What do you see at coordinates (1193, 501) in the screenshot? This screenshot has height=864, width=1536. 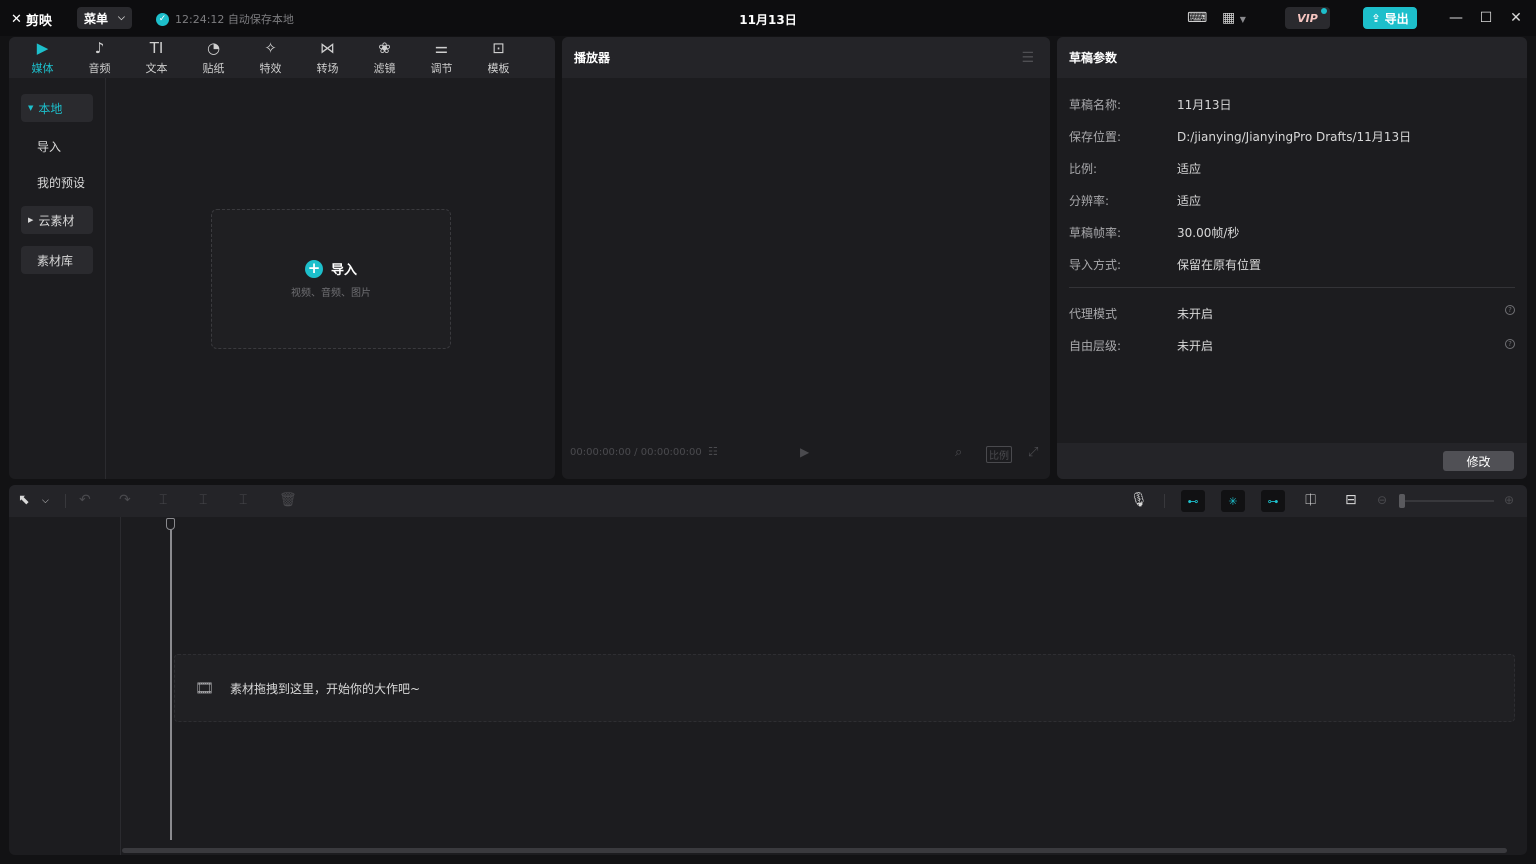 I see `magnet-snap-icon: ⊷` at bounding box center [1193, 501].